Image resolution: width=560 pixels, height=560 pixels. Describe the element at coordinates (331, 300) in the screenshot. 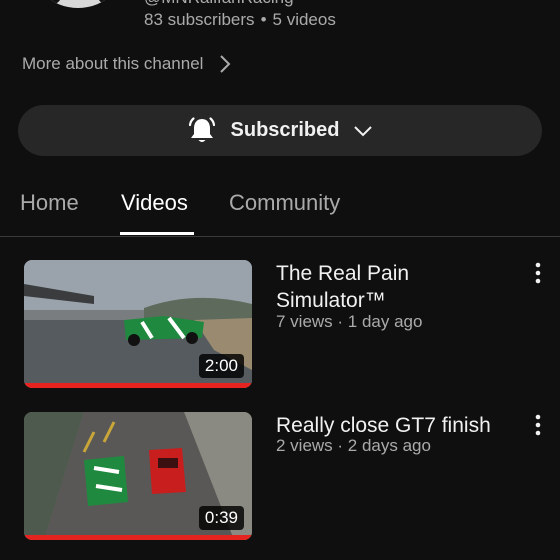

I see `video-title-line: Simulator™` at that location.